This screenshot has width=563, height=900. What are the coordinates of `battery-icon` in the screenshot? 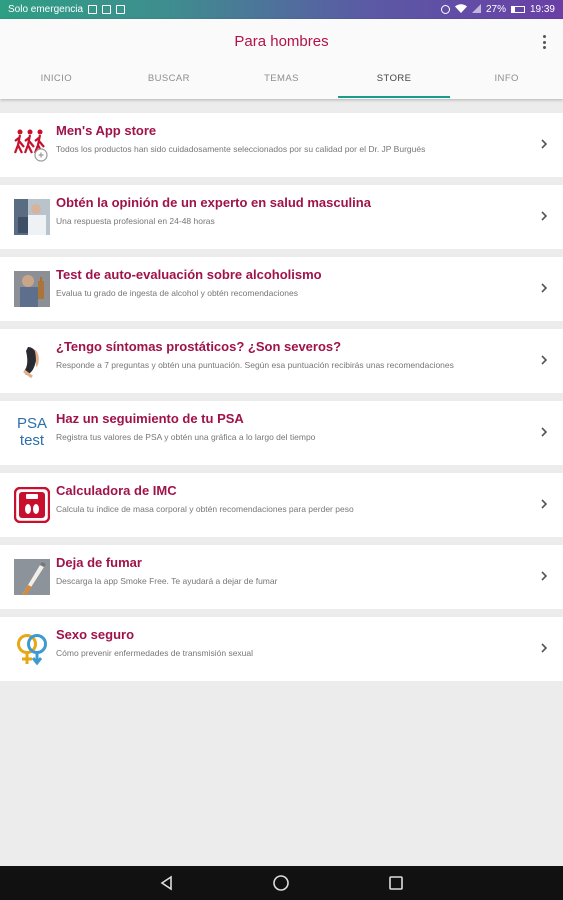 It's located at (517, 9).